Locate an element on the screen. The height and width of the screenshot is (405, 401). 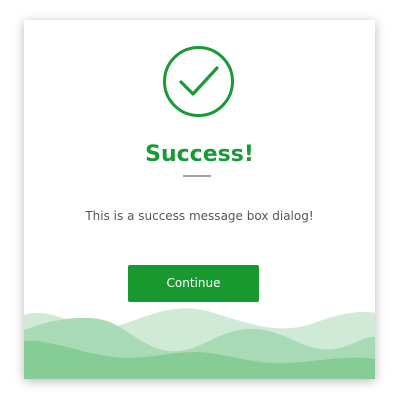
dialog-title: Success! is located at coordinates (199, 154).